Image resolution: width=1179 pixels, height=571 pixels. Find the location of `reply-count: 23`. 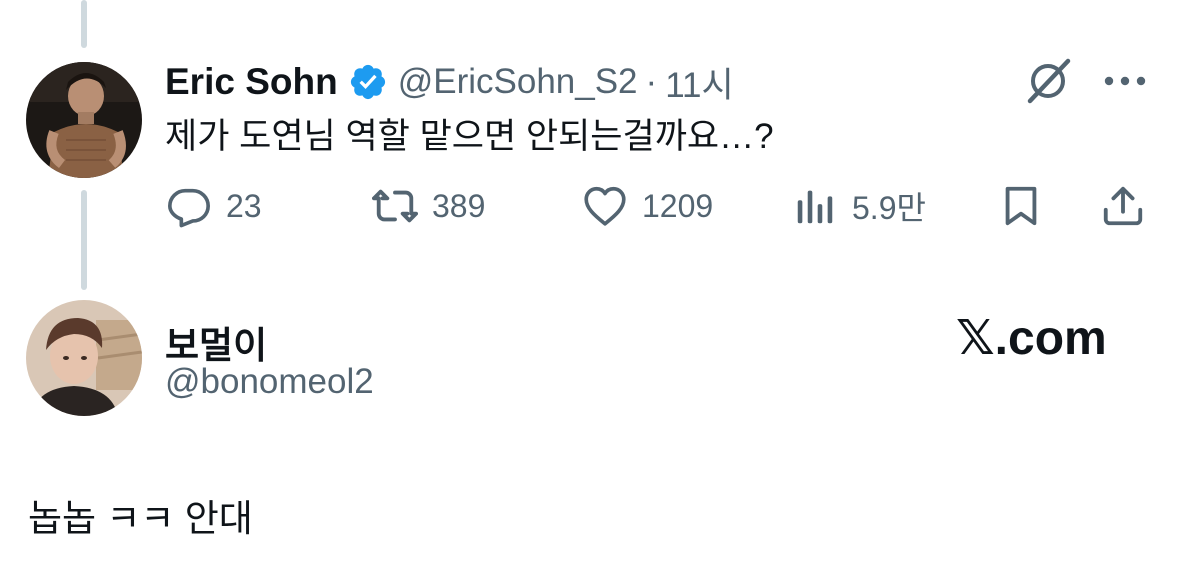

reply-count: 23 is located at coordinates (244, 205).